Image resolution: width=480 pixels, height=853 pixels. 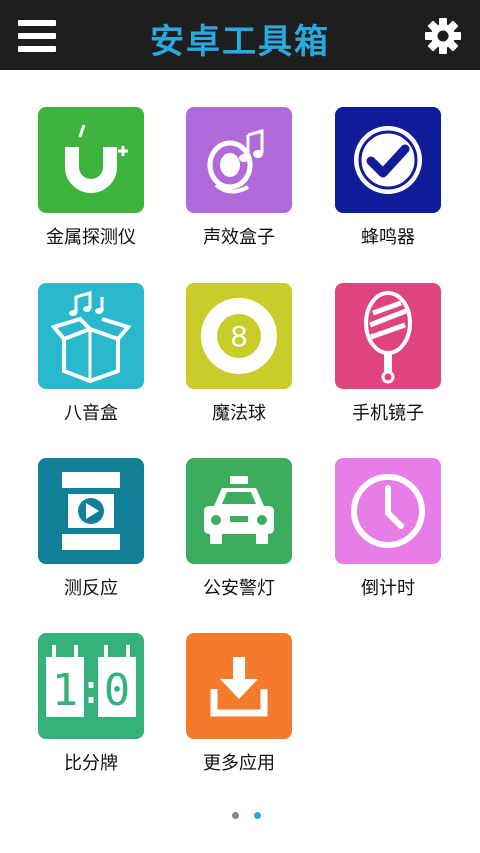 What do you see at coordinates (388, 588) in the screenshot?
I see `tool-label: 倒计时` at bounding box center [388, 588].